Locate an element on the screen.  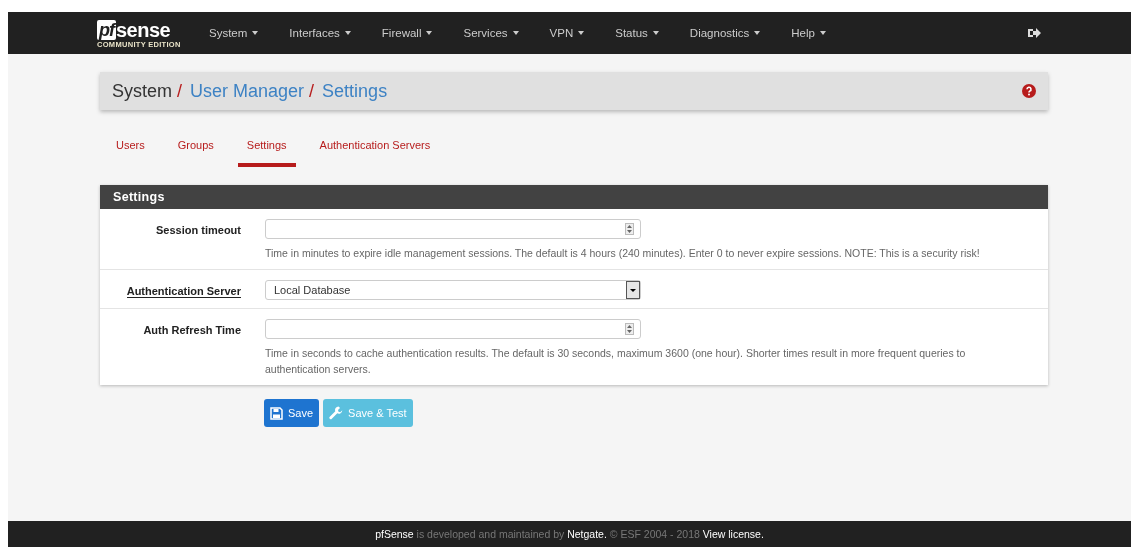
help-text: Time in minutes to expire idle management sessions. The default is 4 hours (240 minutes). Enter 0 to never expire sessions. NOTE: This is a security risk! is located at coordinates (623, 253).